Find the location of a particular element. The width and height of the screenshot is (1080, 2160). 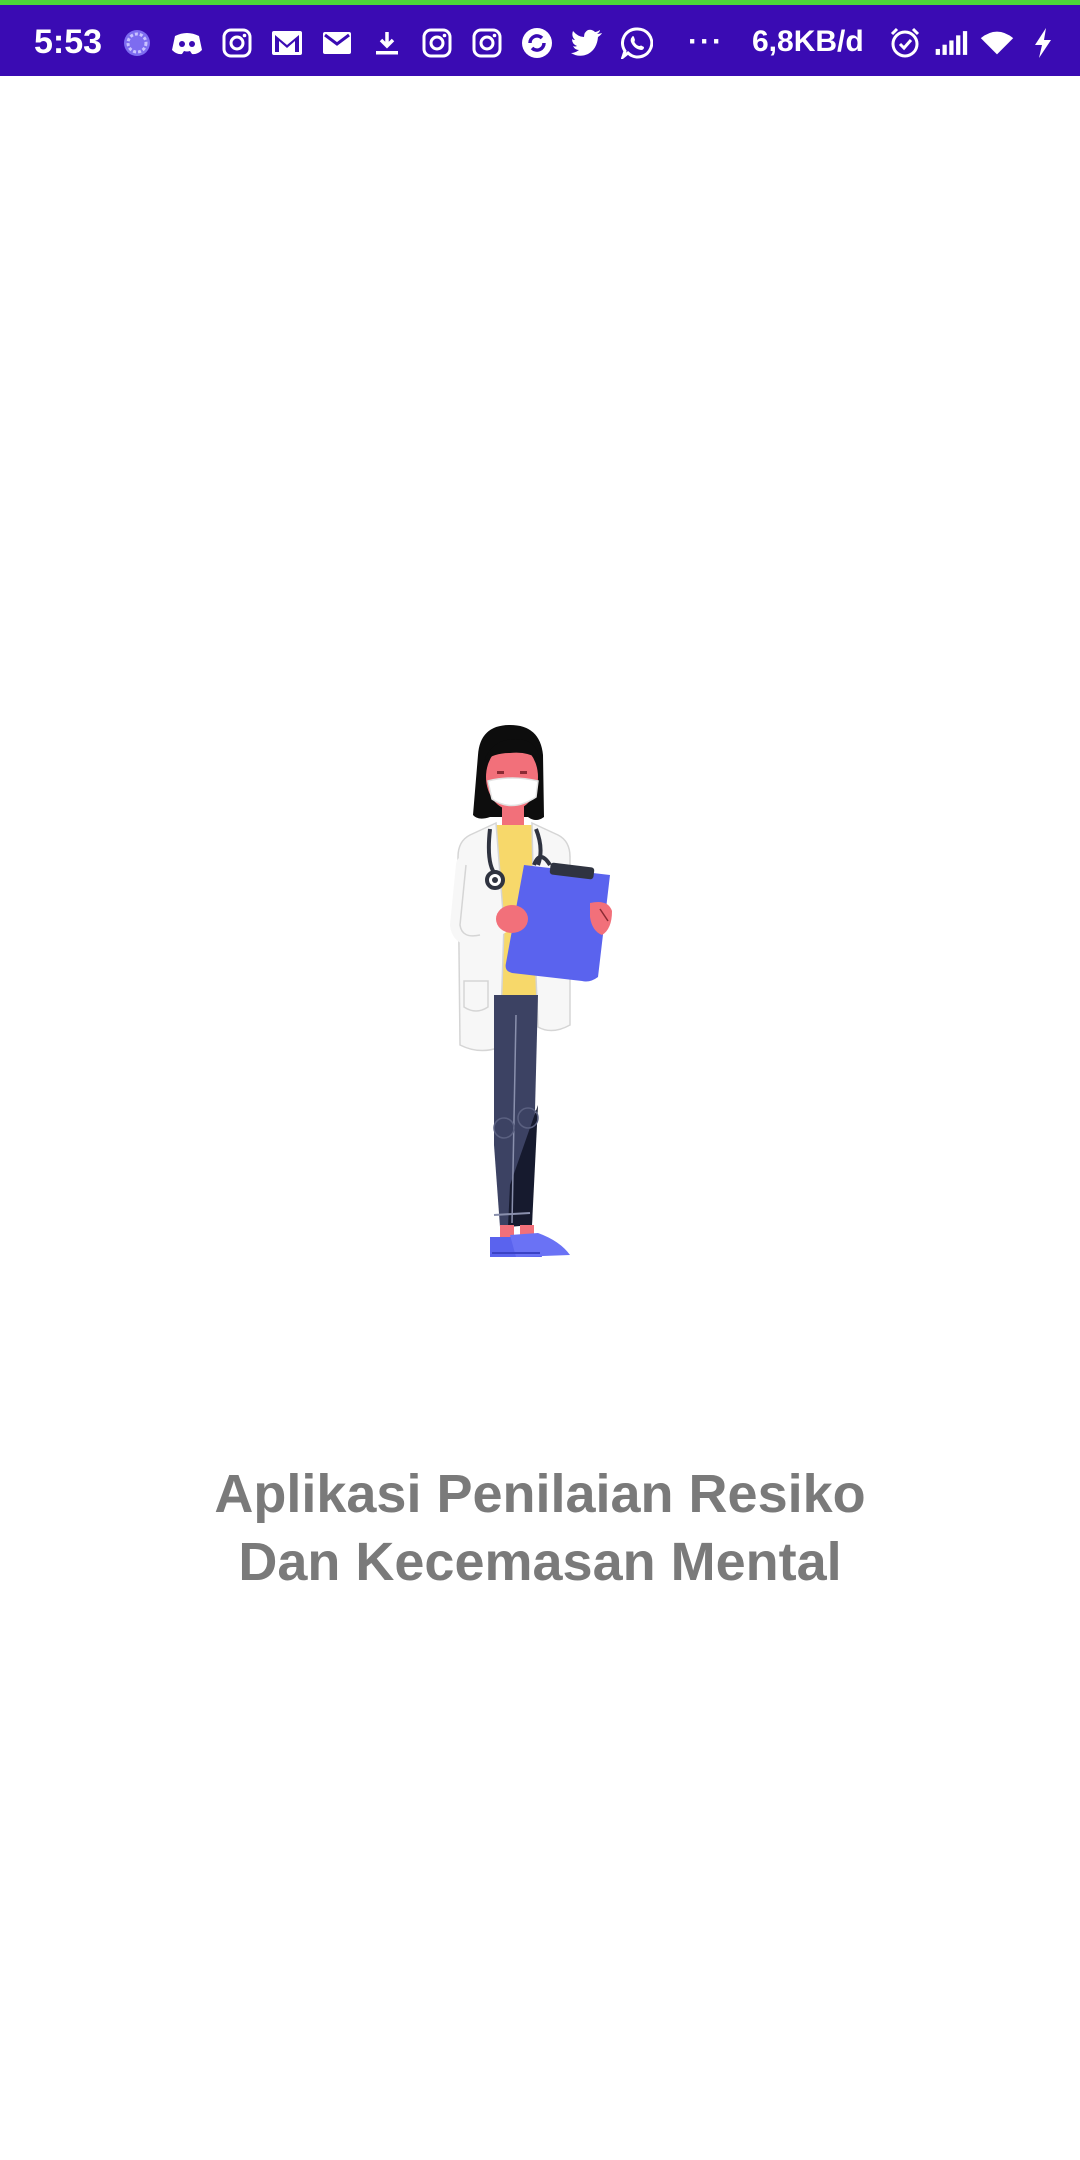

whatsapp-icon is located at coordinates (637, 43).